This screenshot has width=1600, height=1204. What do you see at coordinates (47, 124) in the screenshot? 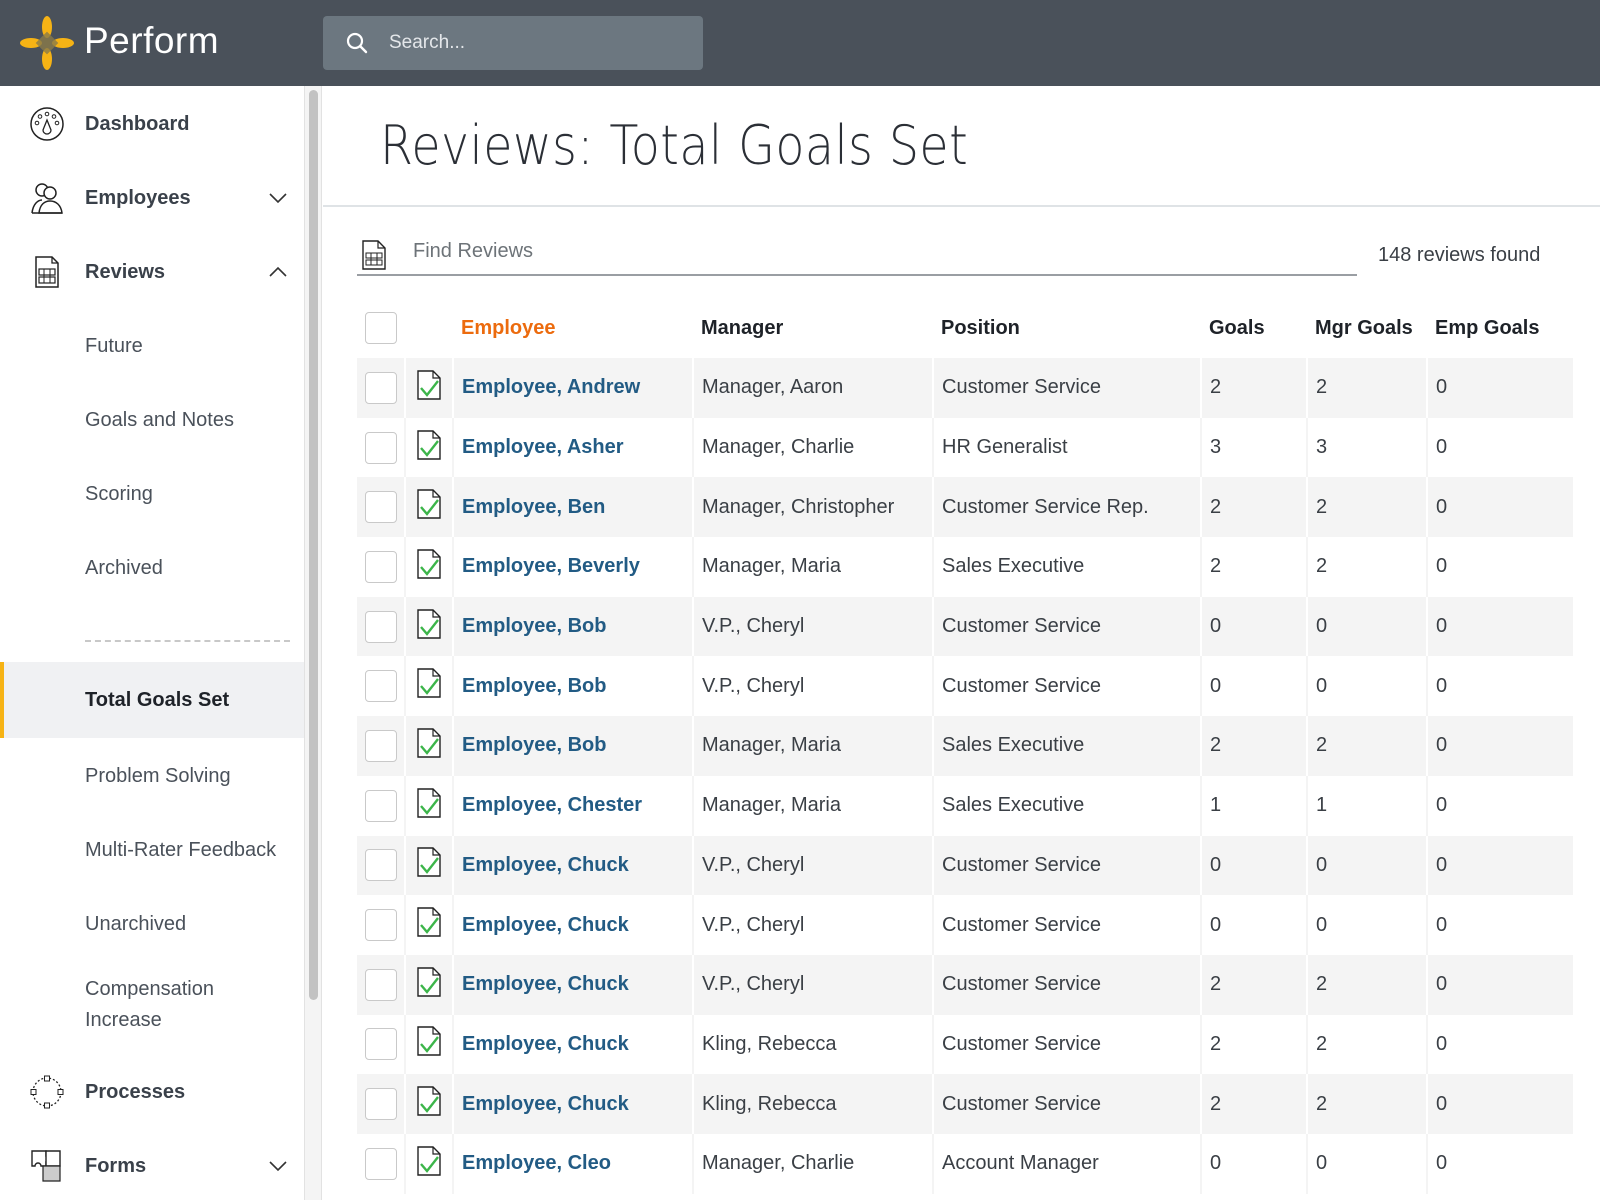
I see `dashboard-gauge-icon` at bounding box center [47, 124].